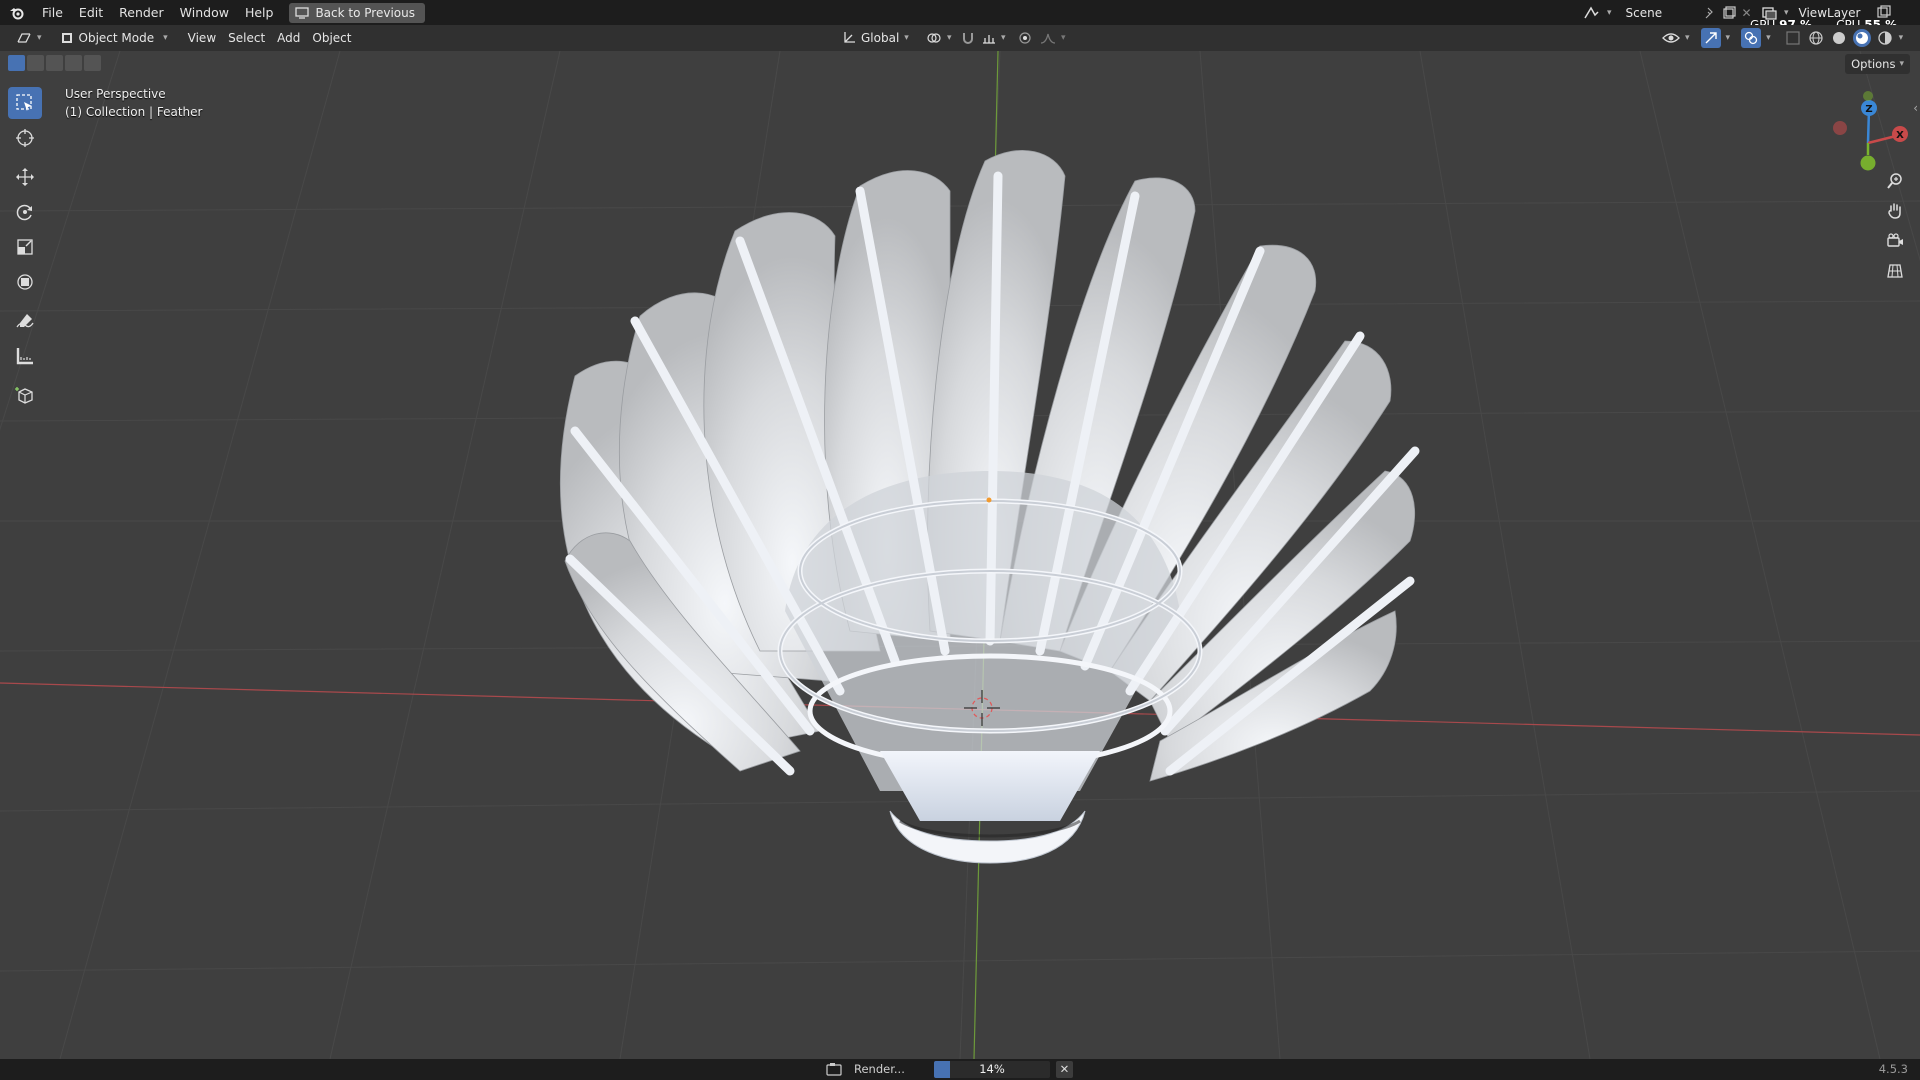  I want to click on gizmo-z-label: Z, so click(1868, 109).